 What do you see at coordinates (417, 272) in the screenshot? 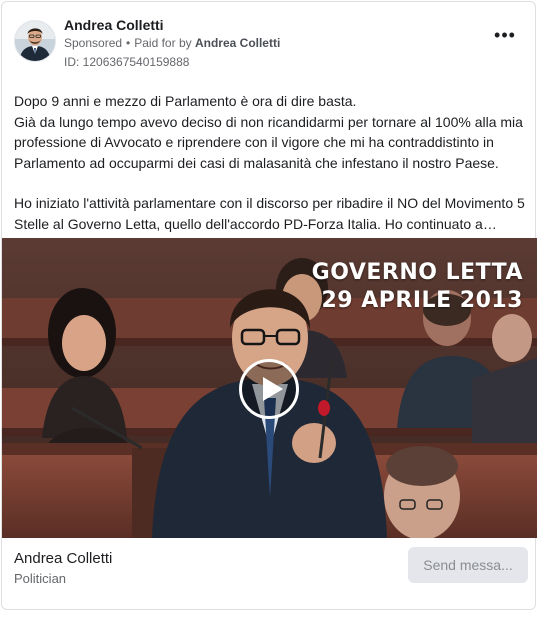
I see `video-overlay-title: GOVERNO LETTA` at bounding box center [417, 272].